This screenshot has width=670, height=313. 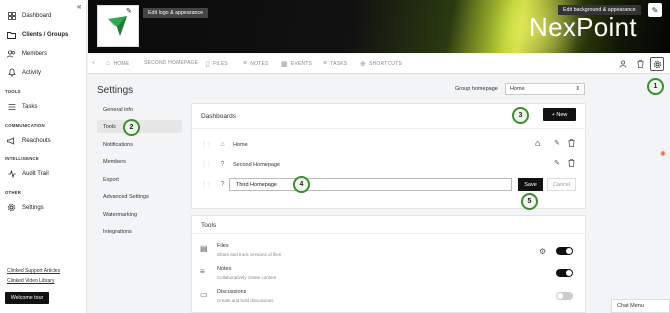 I want to click on tab-notes: ≡ NOTES, so click(x=256, y=63).